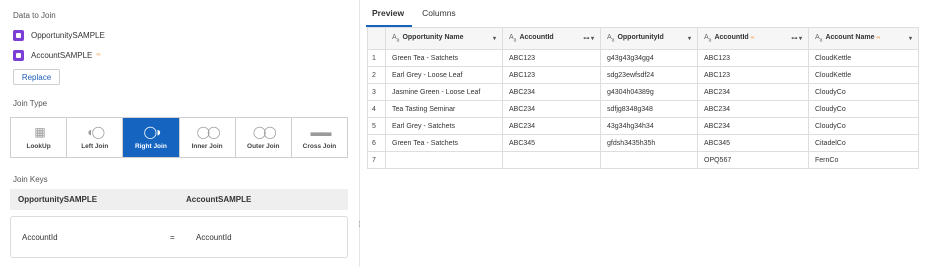  What do you see at coordinates (649, 92) in the screenshot?
I see `table-cell: g4304h04389g` at bounding box center [649, 92].